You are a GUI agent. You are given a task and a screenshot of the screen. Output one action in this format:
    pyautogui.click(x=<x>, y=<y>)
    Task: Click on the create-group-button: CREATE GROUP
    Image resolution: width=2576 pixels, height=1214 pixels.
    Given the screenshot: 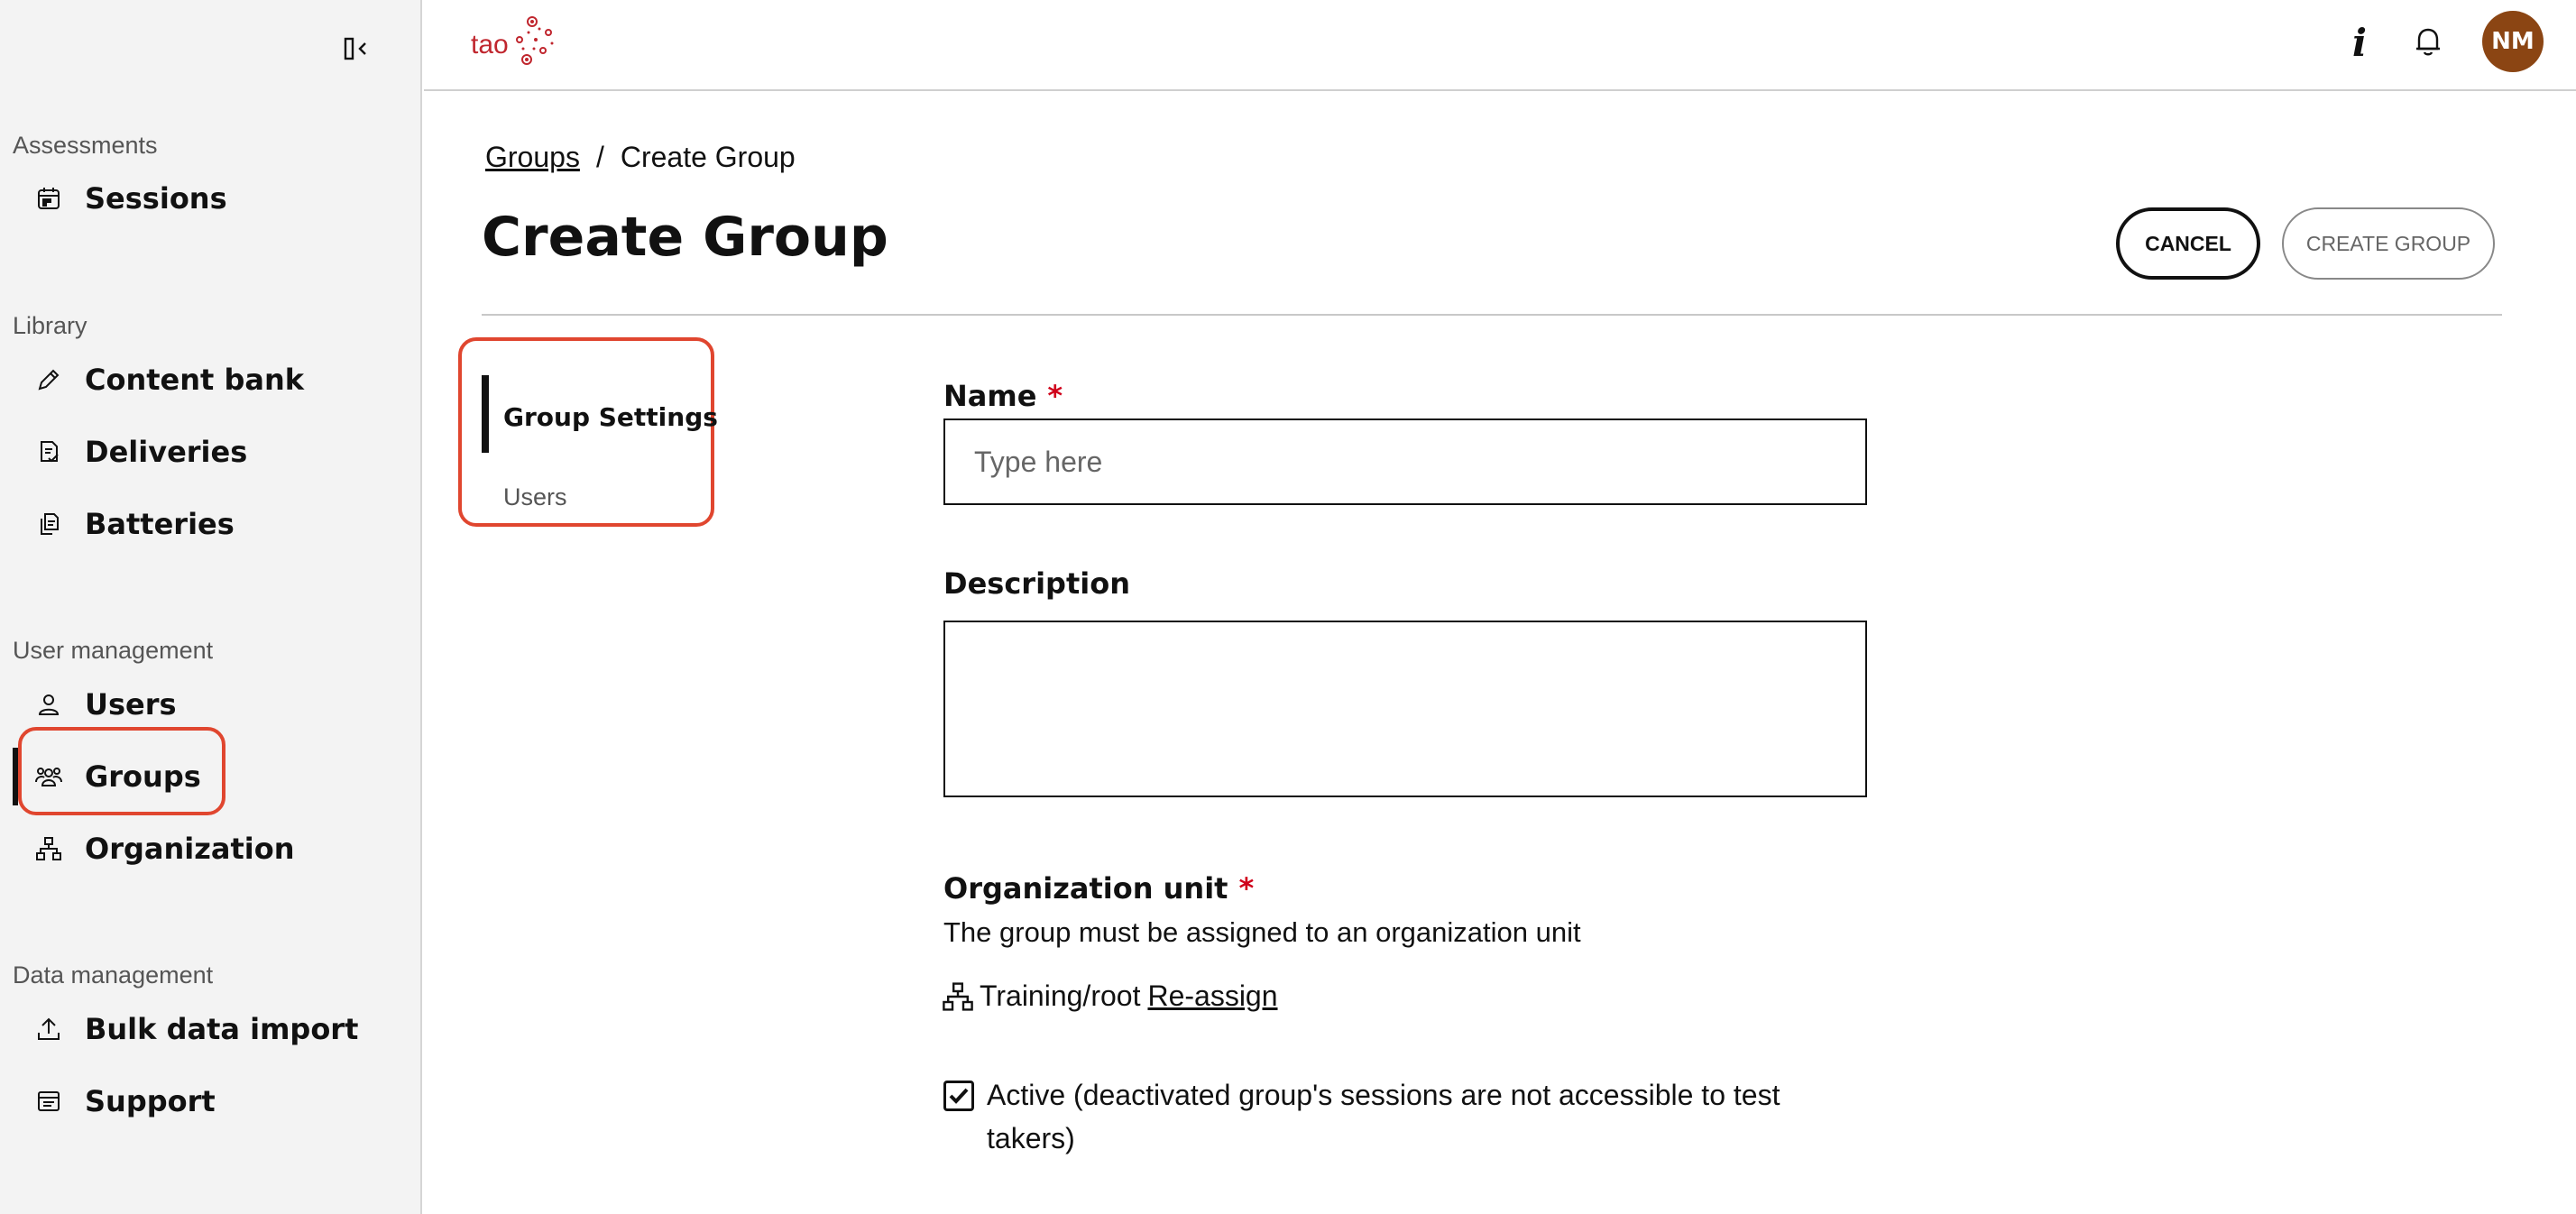 What is the action you would take?
    pyautogui.click(x=2388, y=243)
    